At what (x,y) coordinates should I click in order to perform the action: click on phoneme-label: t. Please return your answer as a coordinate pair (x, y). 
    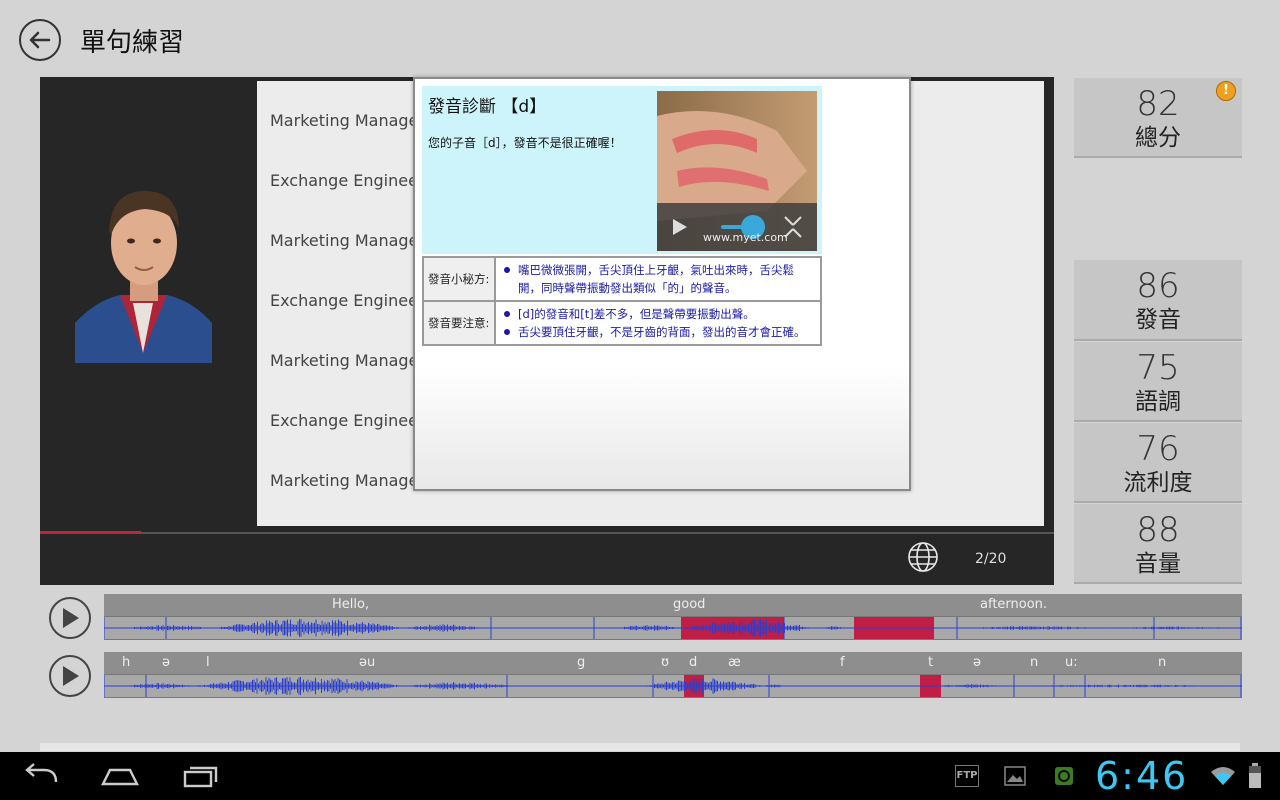
    Looking at the image, I should click on (931, 662).